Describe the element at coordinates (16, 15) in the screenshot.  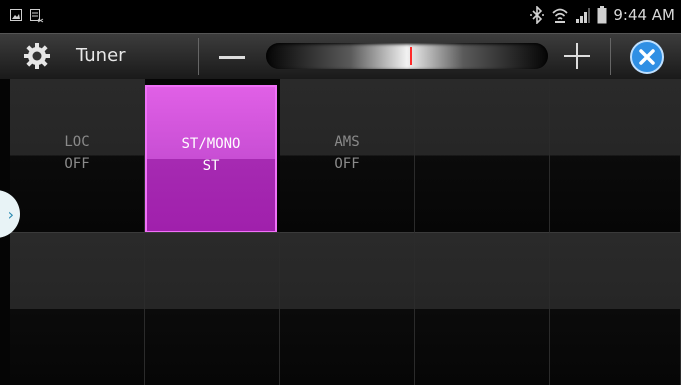
I see `picture-icon` at that location.